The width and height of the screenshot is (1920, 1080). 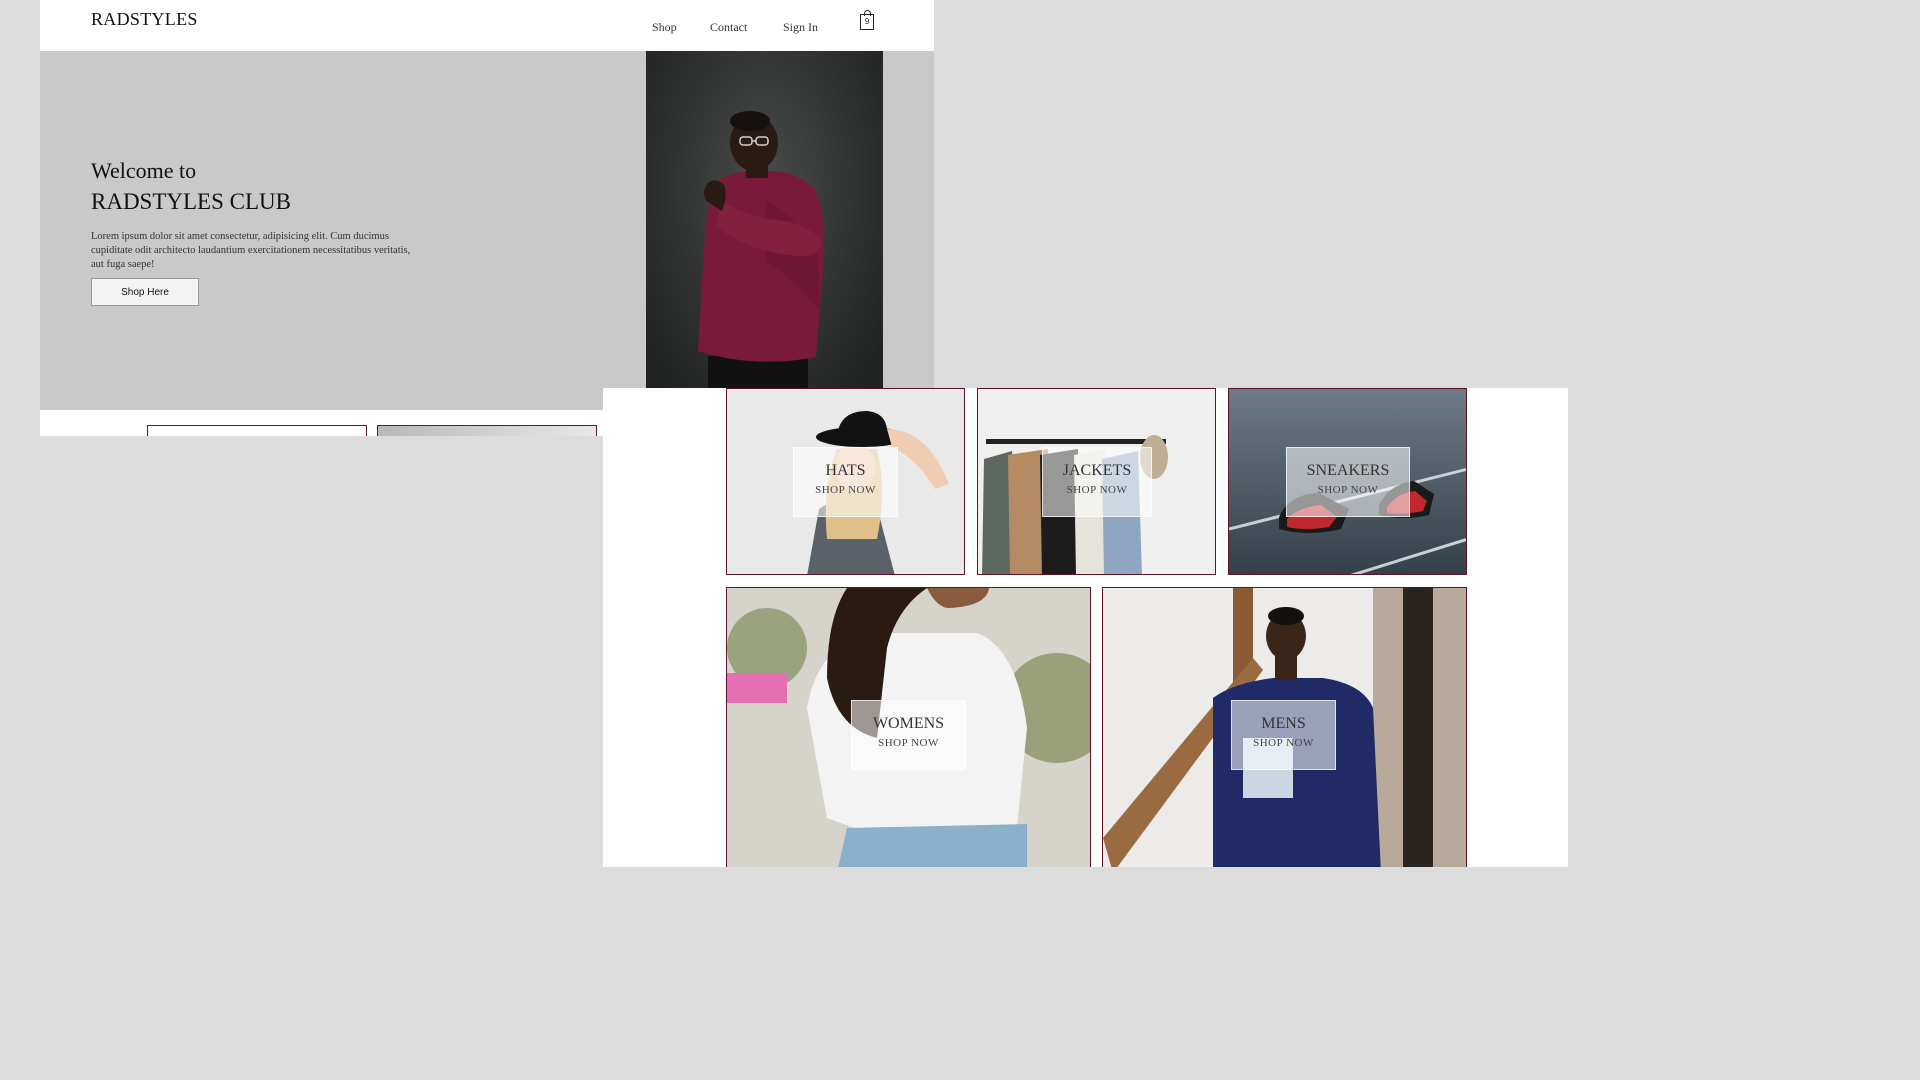 I want to click on jackets-label: JACKETS SHOP NOW, so click(x=1097, y=482).